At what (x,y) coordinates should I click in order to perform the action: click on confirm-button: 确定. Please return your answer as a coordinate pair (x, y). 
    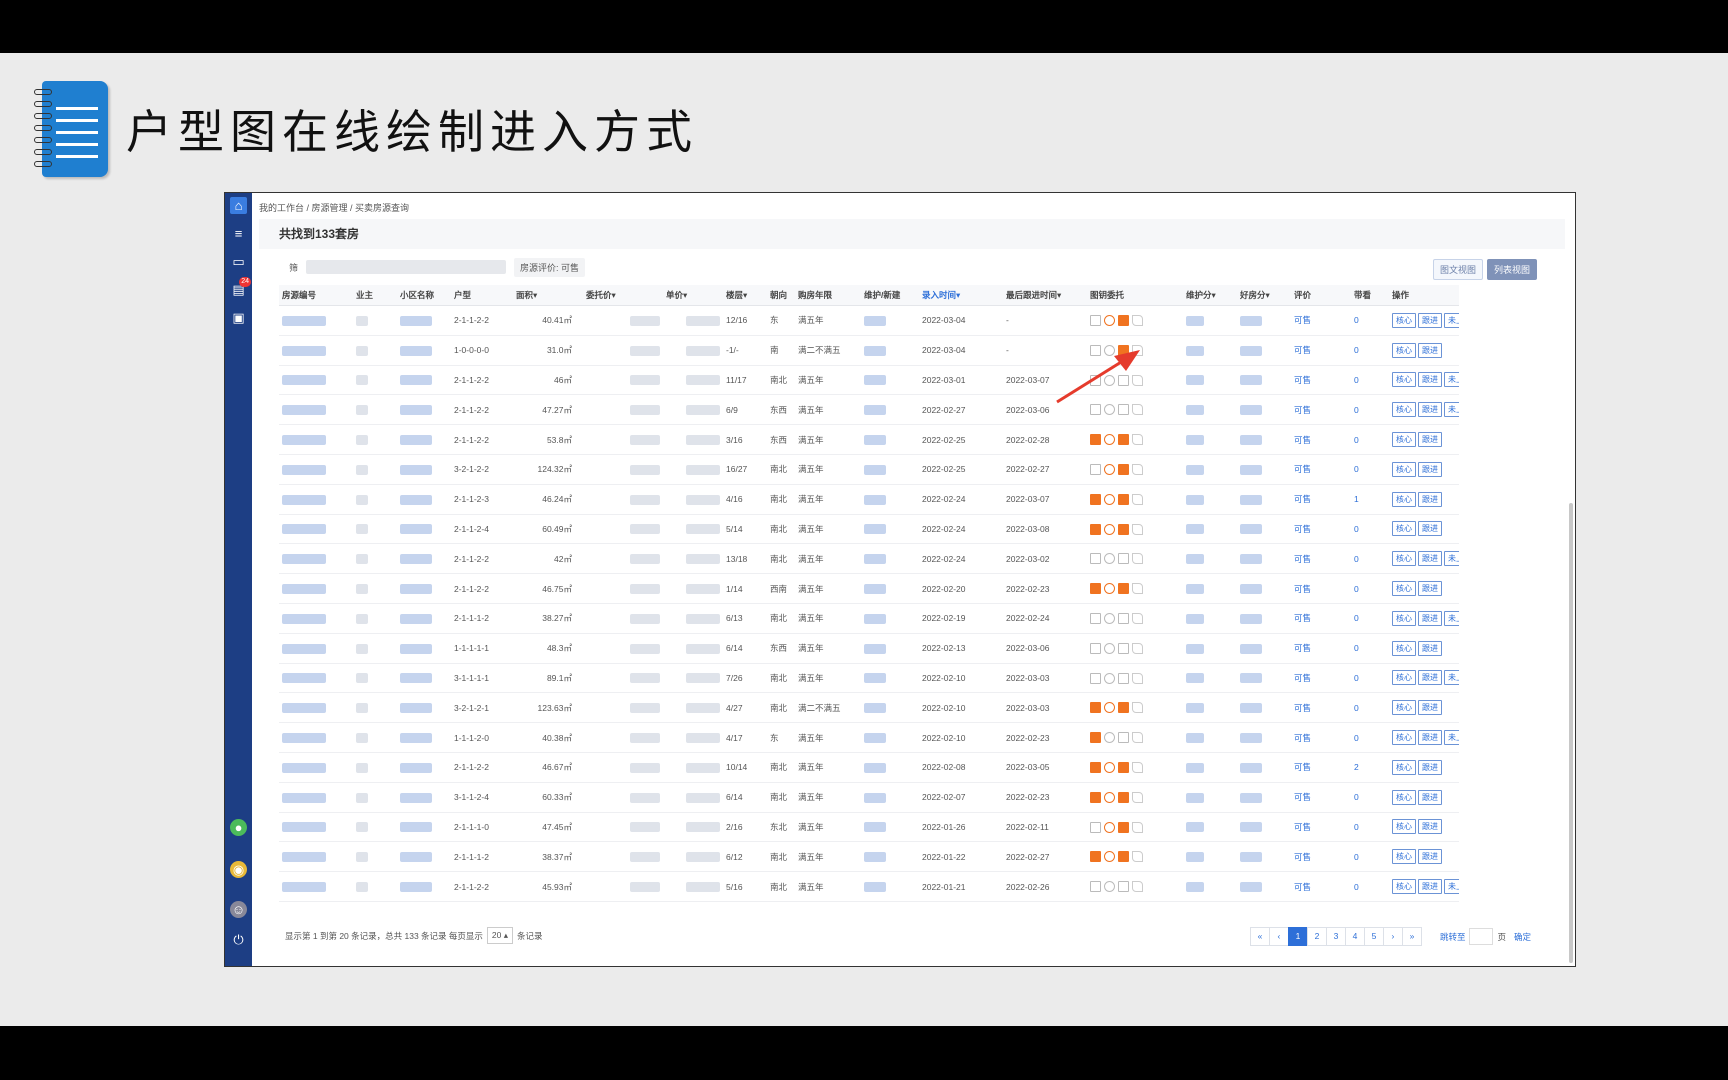
    Looking at the image, I should click on (1522, 937).